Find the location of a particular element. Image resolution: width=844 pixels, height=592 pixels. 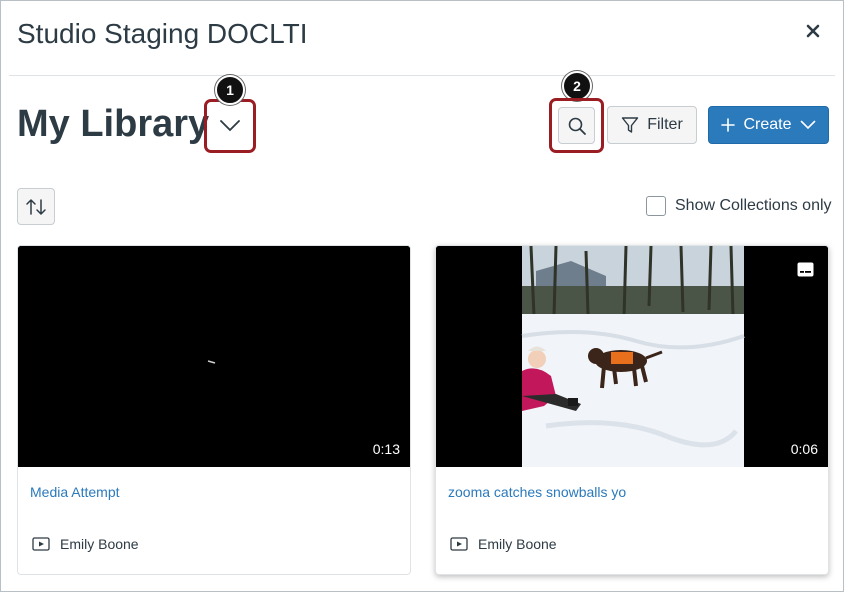

sort-button is located at coordinates (36, 206).